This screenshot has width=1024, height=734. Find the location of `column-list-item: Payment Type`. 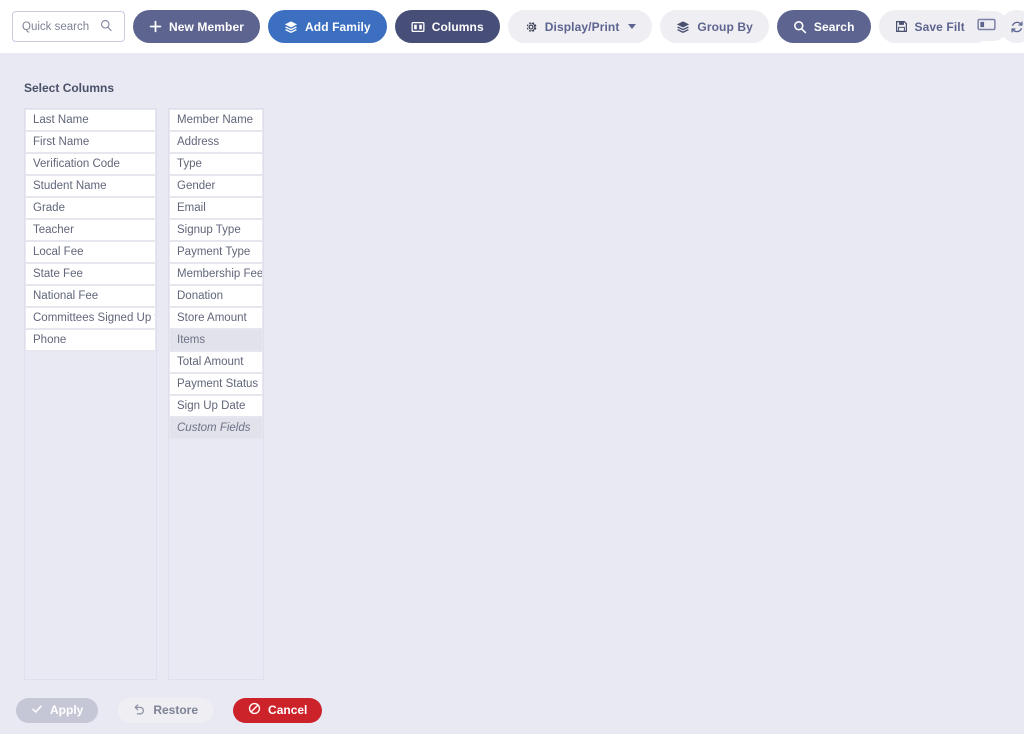

column-list-item: Payment Type is located at coordinates (216, 252).